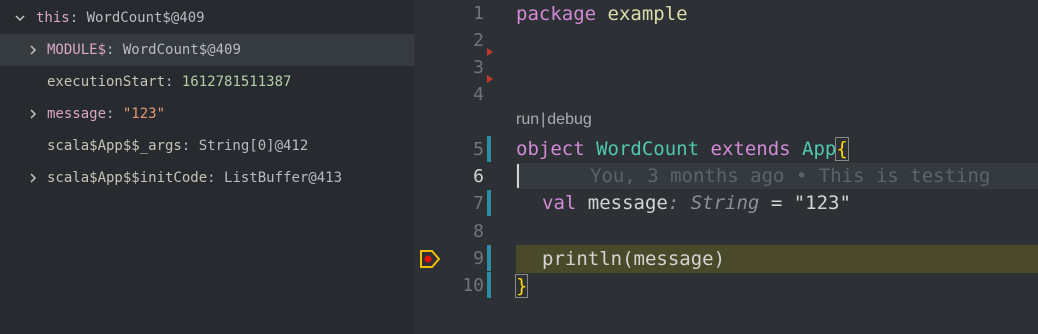 The width and height of the screenshot is (1038, 334). I want to click on variable-row-message: message: "123", so click(207, 114).